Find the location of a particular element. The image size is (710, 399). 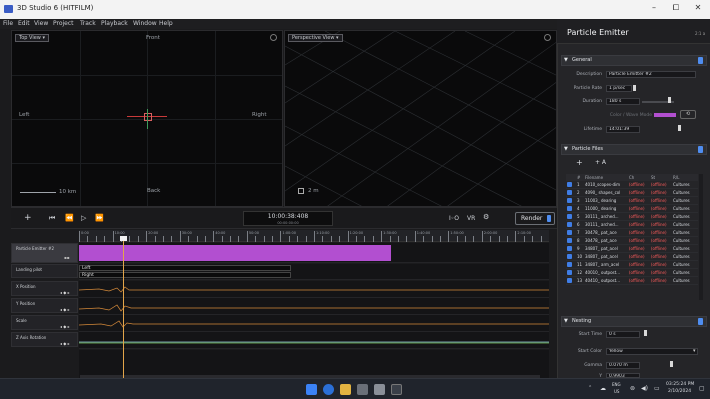

nesting-section-header: ▼ Nesting is located at coordinates (634, 321).